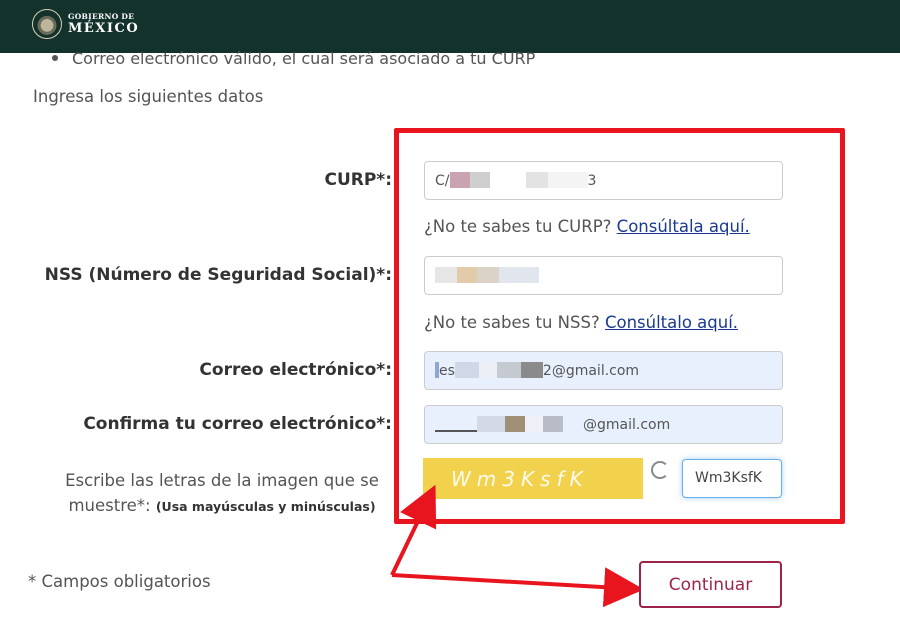 Image resolution: width=900 pixels, height=617 pixels. Describe the element at coordinates (101, 16) in the screenshot. I see `logo-line1: GOBIERNO DE` at that location.